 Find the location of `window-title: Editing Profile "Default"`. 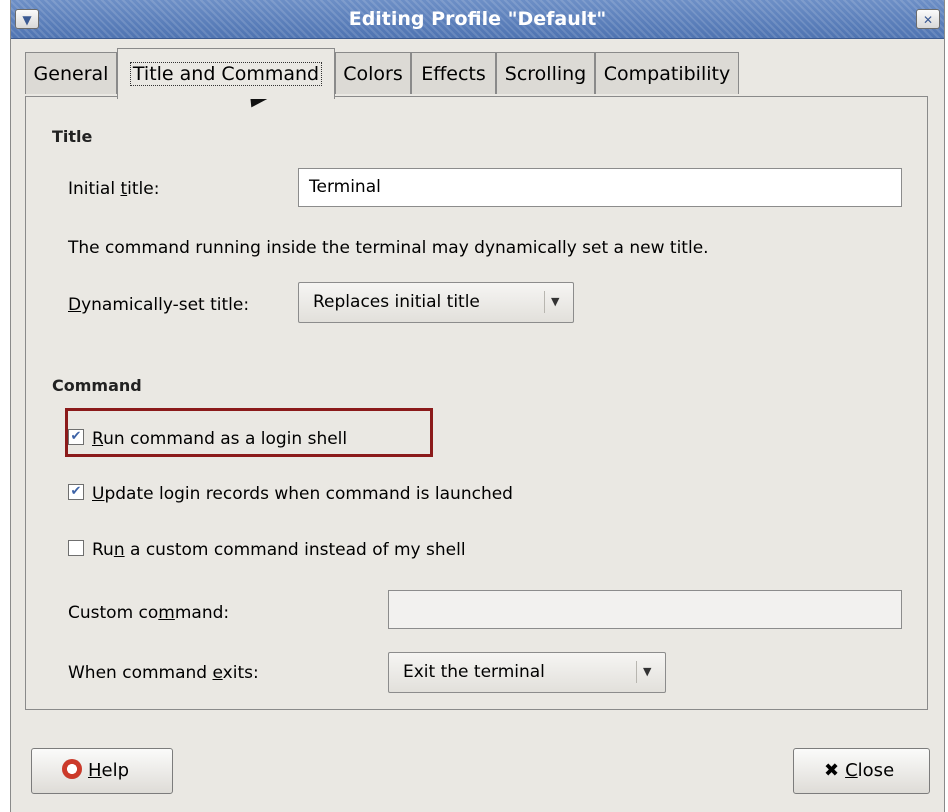

window-title: Editing Profile "Default" is located at coordinates (477, 19).